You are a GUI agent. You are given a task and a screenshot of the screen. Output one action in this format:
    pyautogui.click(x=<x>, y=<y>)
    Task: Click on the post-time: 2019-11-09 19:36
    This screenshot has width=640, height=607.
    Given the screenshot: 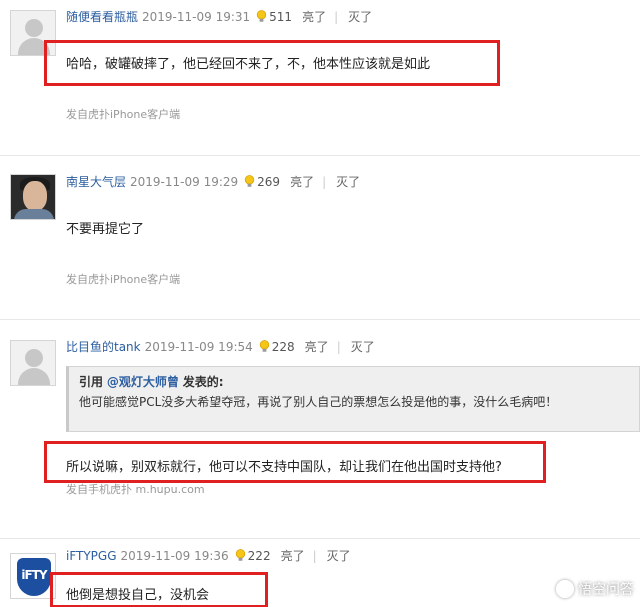 What is the action you would take?
    pyautogui.click(x=174, y=556)
    